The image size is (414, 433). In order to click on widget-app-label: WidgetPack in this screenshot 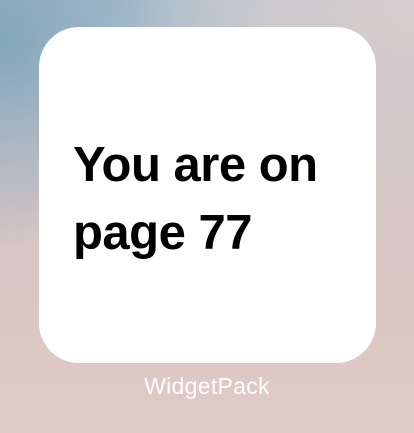, I will do `click(207, 386)`.